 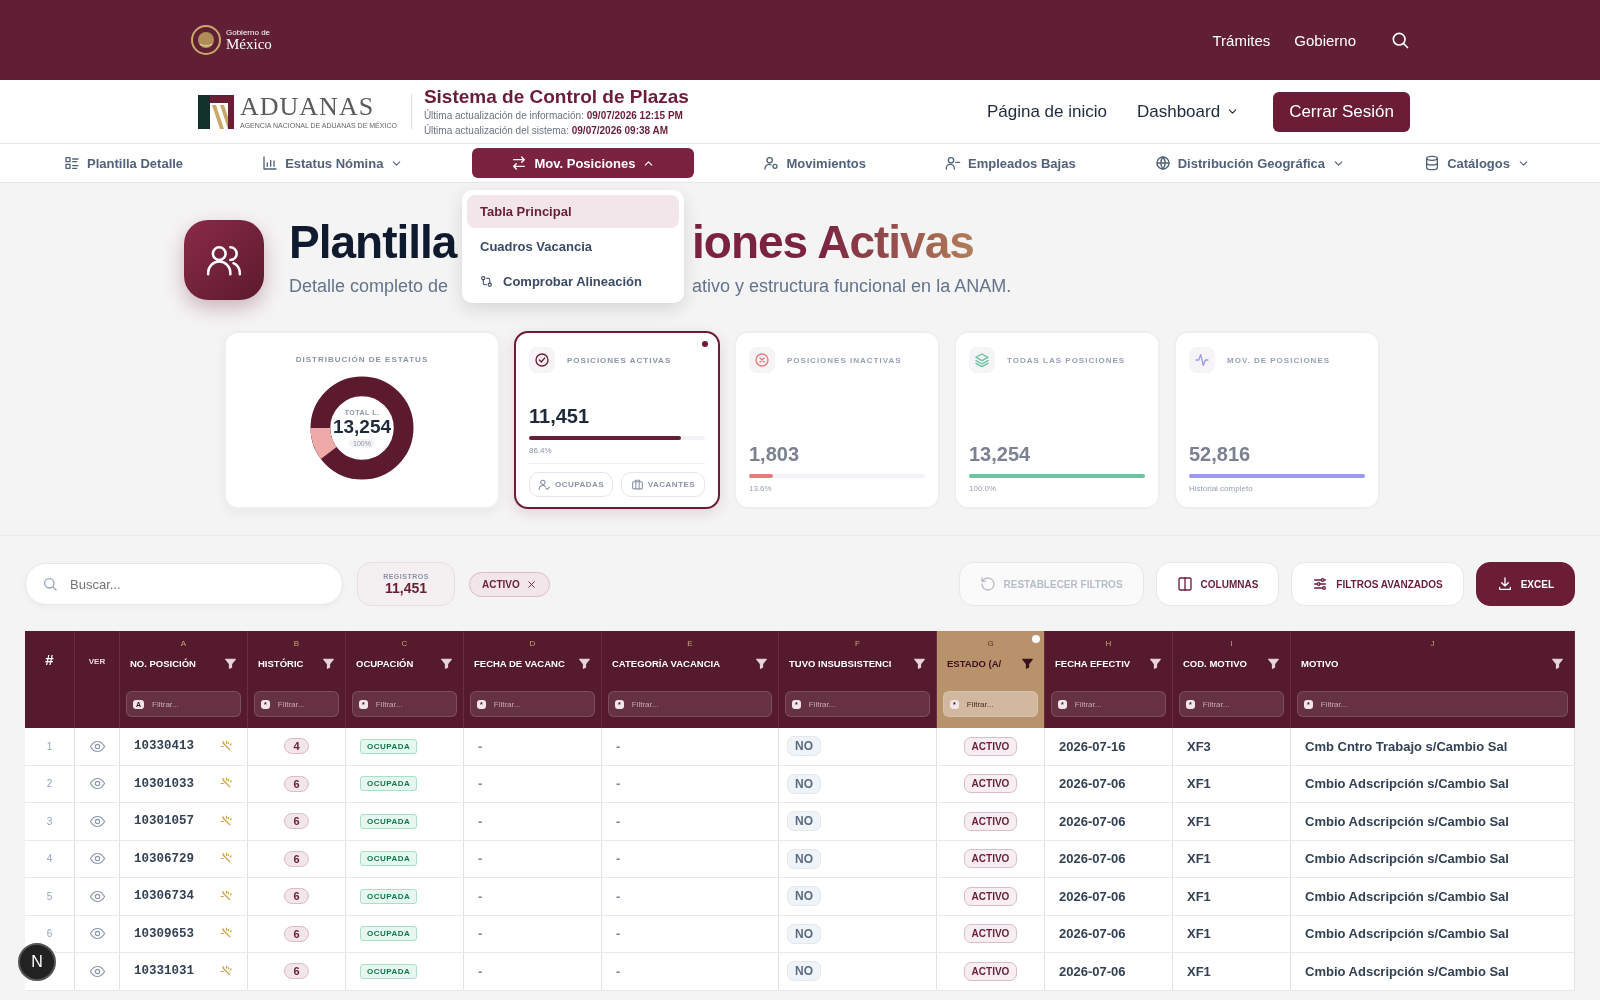 I want to click on position-number: 10306729, so click(x=164, y=858).